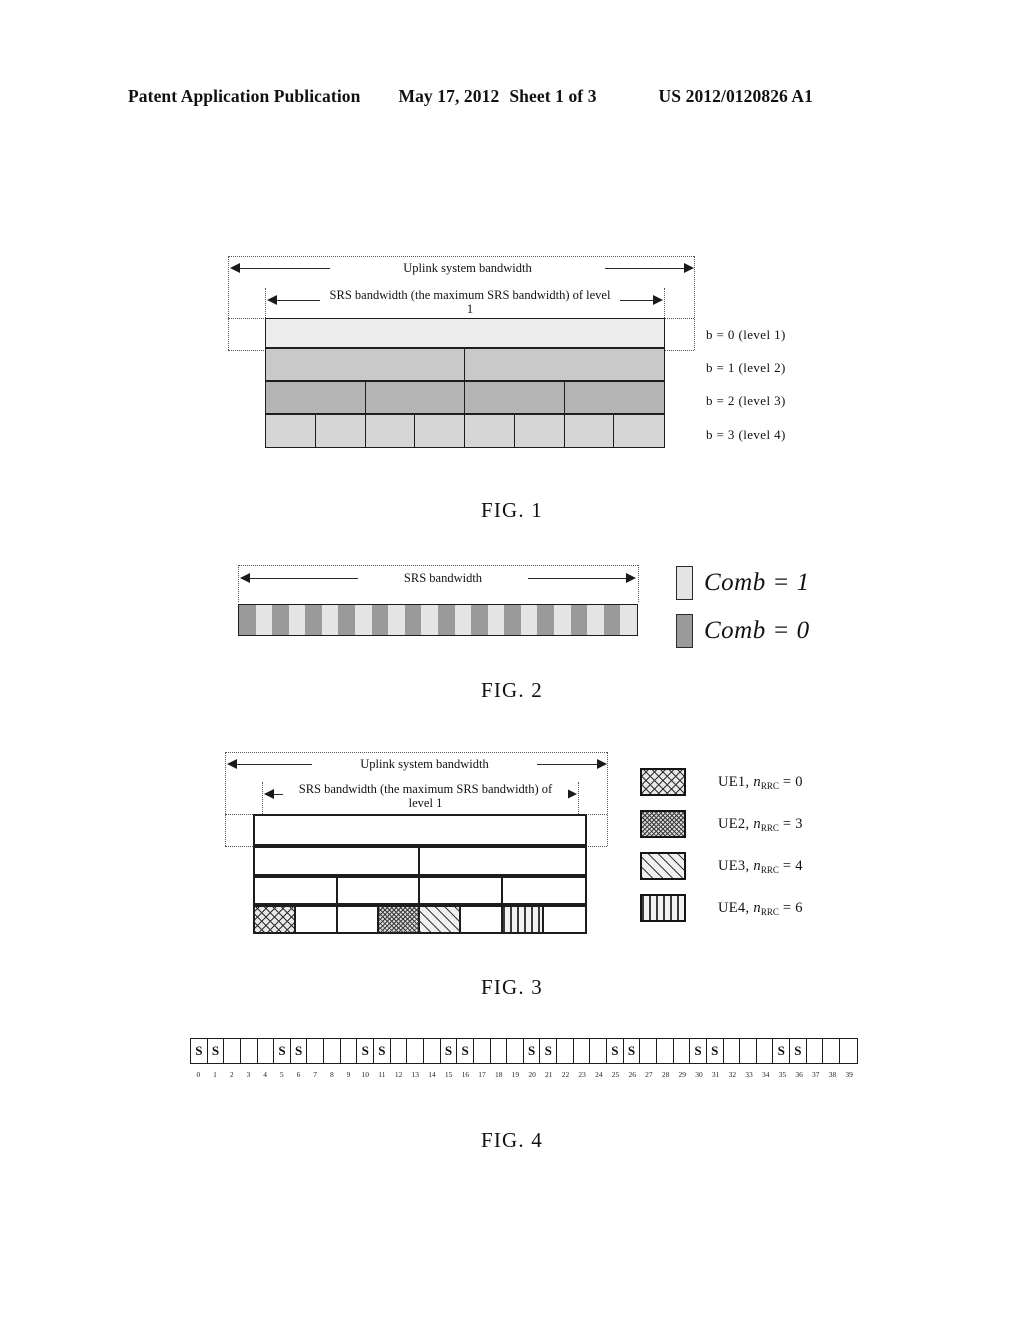 Image resolution: width=1024 pixels, height=1320 pixels. I want to click on fig4-subframe-index: 29, so click(682, 1074).